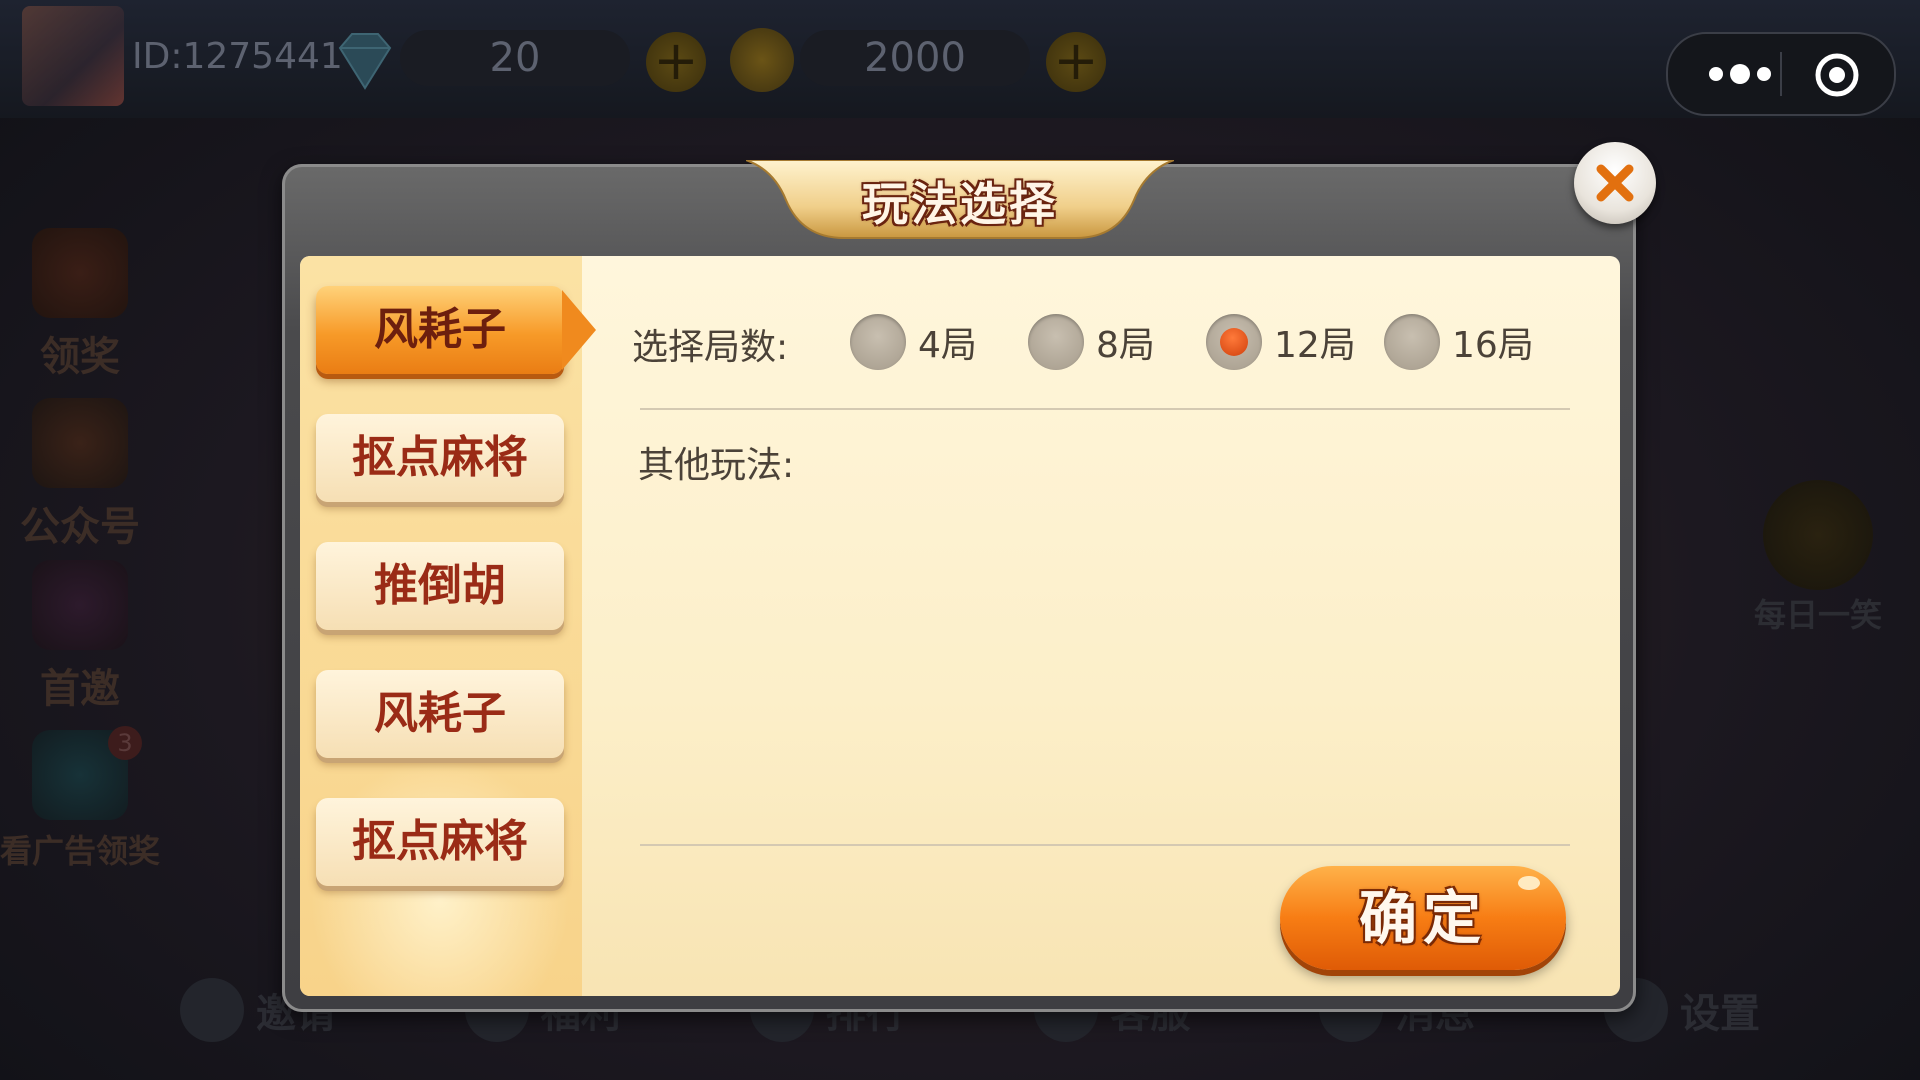 This screenshot has width=1920, height=1080. I want to click on confirm-label: 确定, so click(1422, 918).